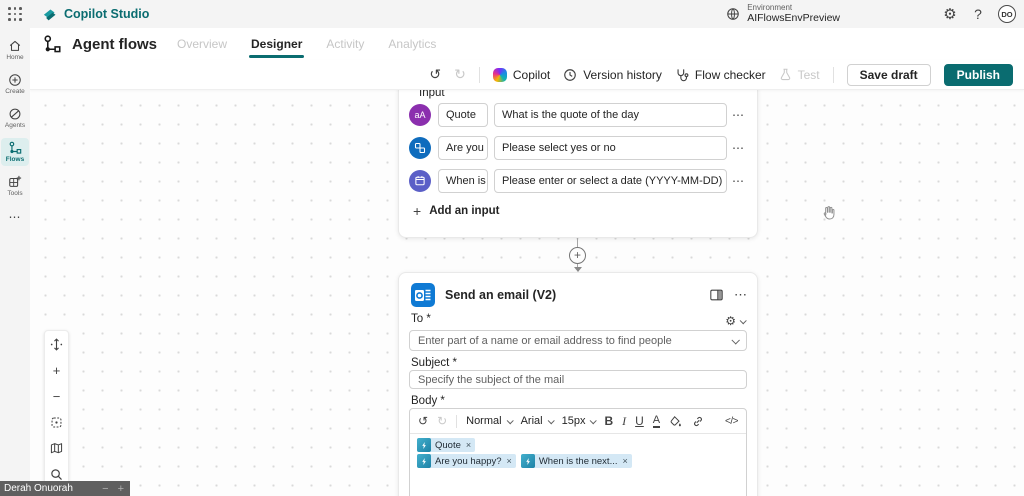 The height and width of the screenshot is (496, 1024). Describe the element at coordinates (56, 396) in the screenshot. I see `zoom-out-button: −` at that location.